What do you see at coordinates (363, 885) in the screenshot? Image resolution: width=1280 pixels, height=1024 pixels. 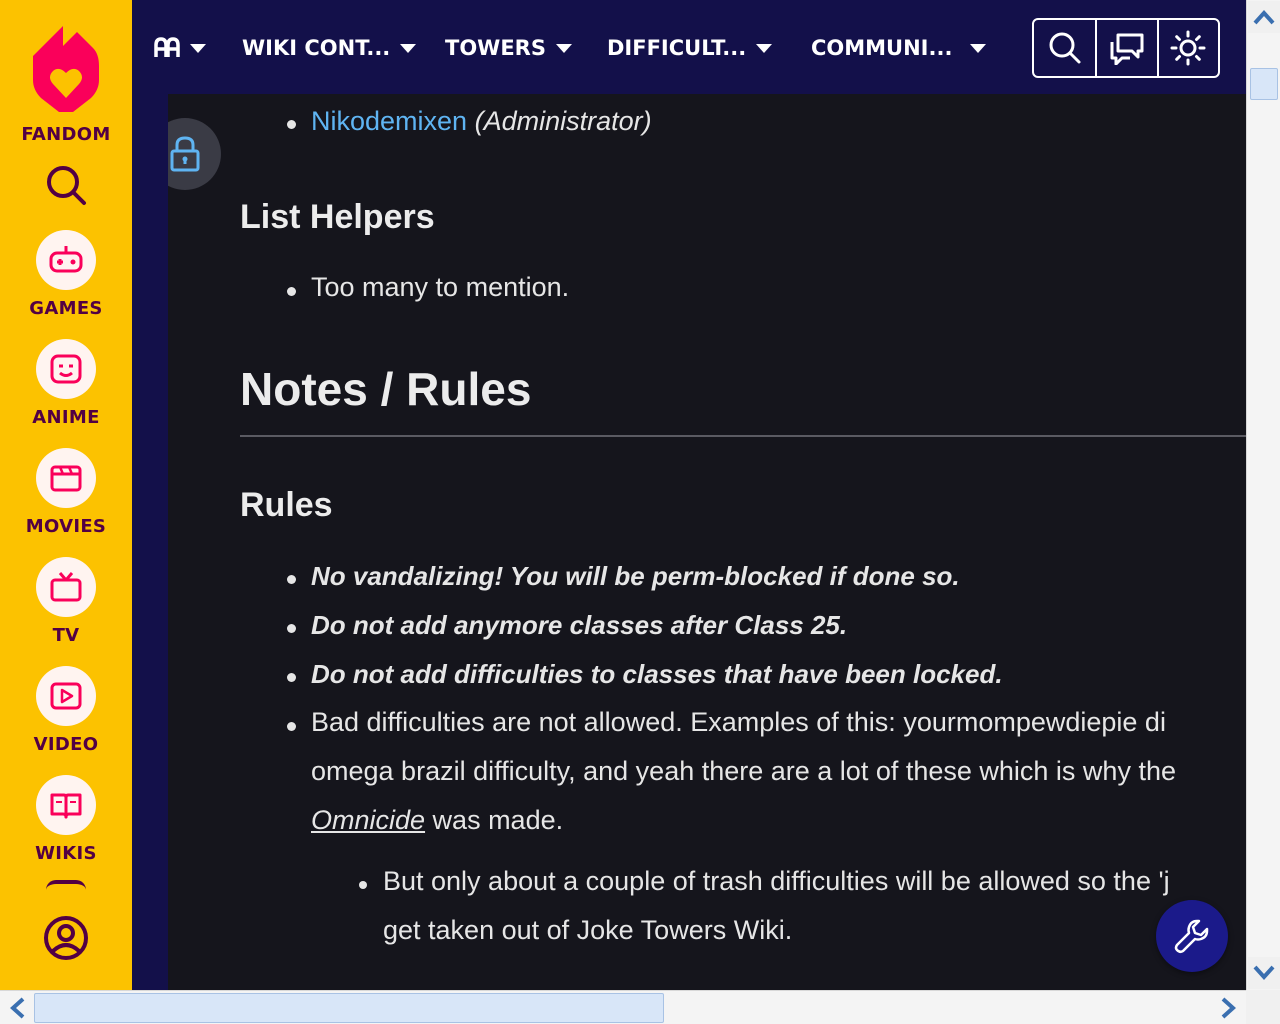 I see `sub-list-bullet` at bounding box center [363, 885].